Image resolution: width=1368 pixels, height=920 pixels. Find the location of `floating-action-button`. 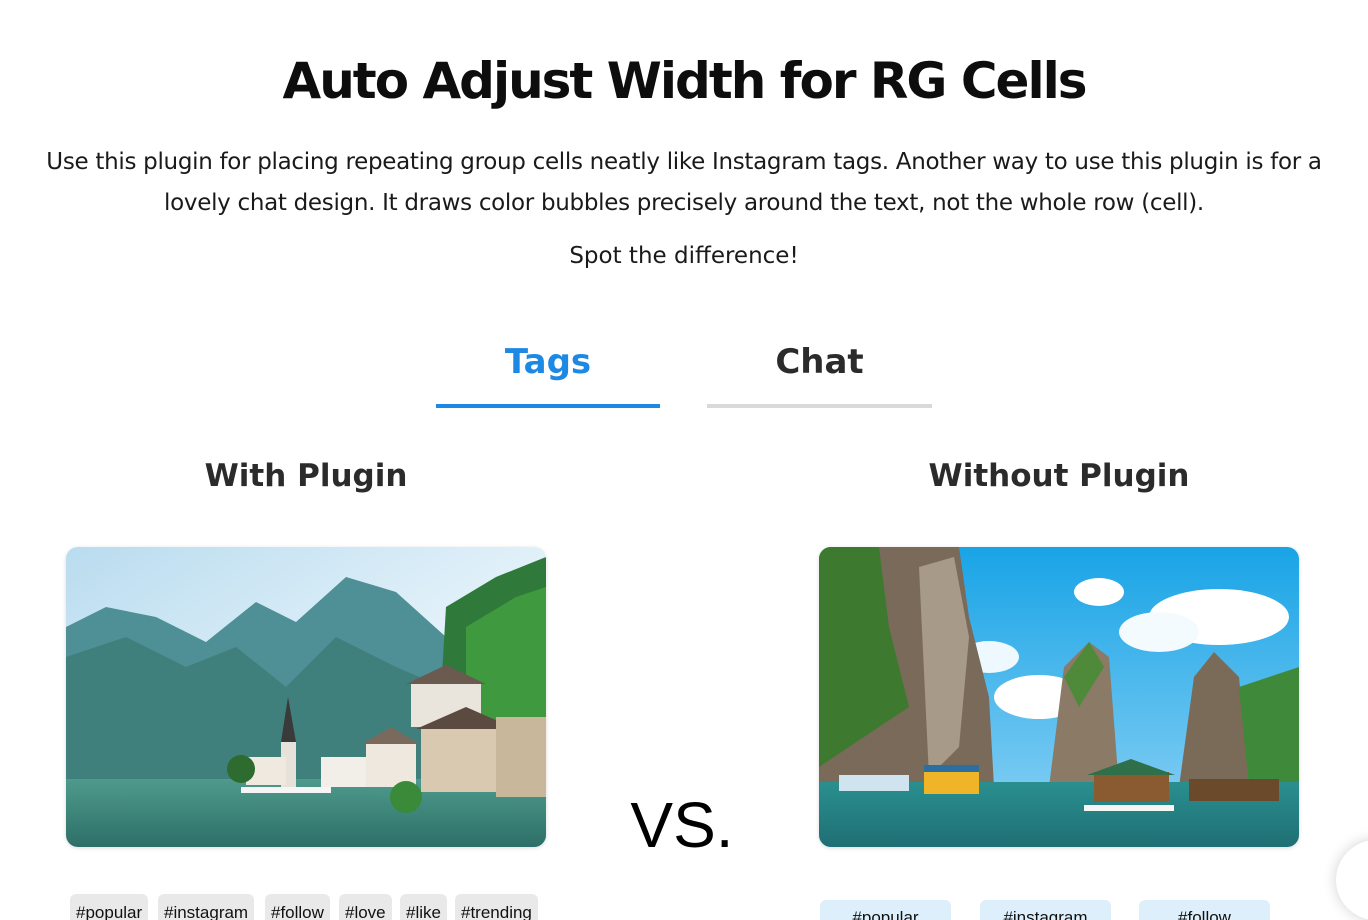

floating-action-button is located at coordinates (1352, 880).